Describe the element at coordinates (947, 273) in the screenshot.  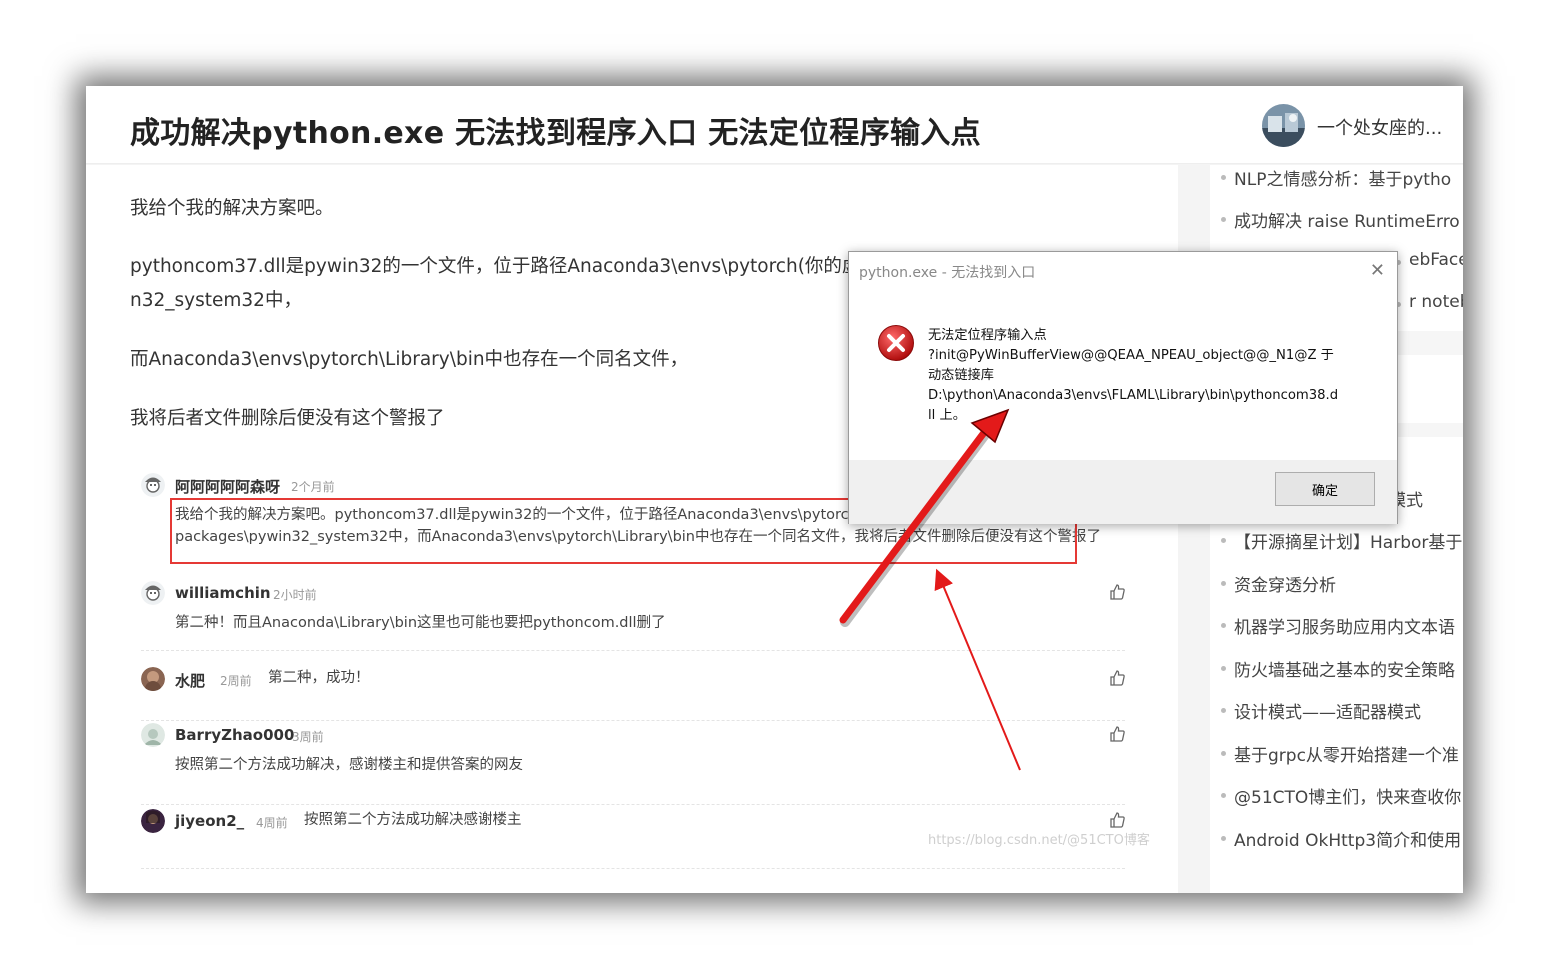
I see `dialog-title: python.exe - 无法找到入口` at that location.